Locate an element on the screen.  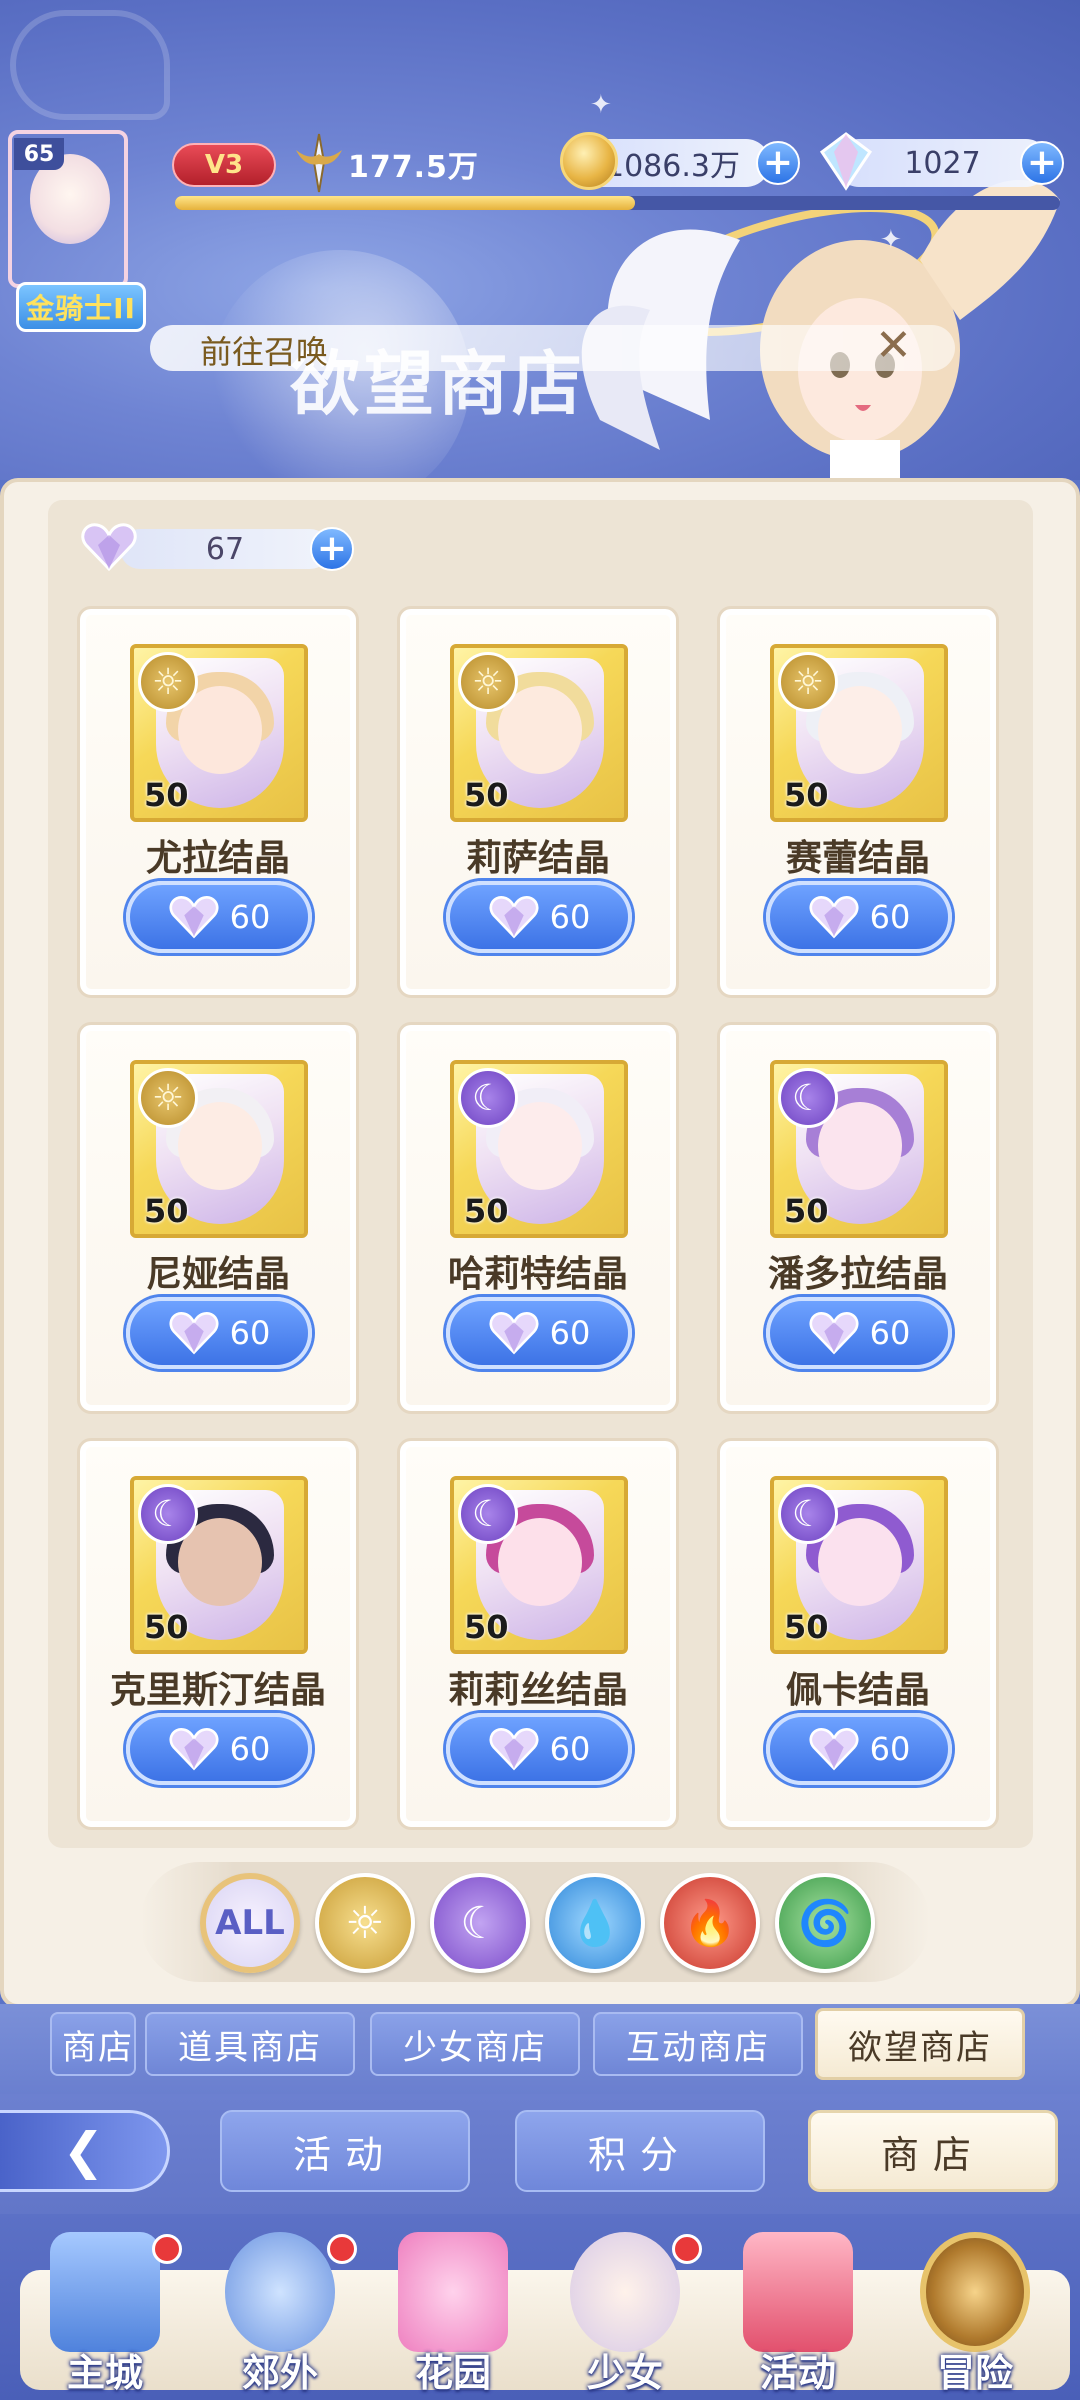
vip-badge: V3 is located at coordinates (224, 165).